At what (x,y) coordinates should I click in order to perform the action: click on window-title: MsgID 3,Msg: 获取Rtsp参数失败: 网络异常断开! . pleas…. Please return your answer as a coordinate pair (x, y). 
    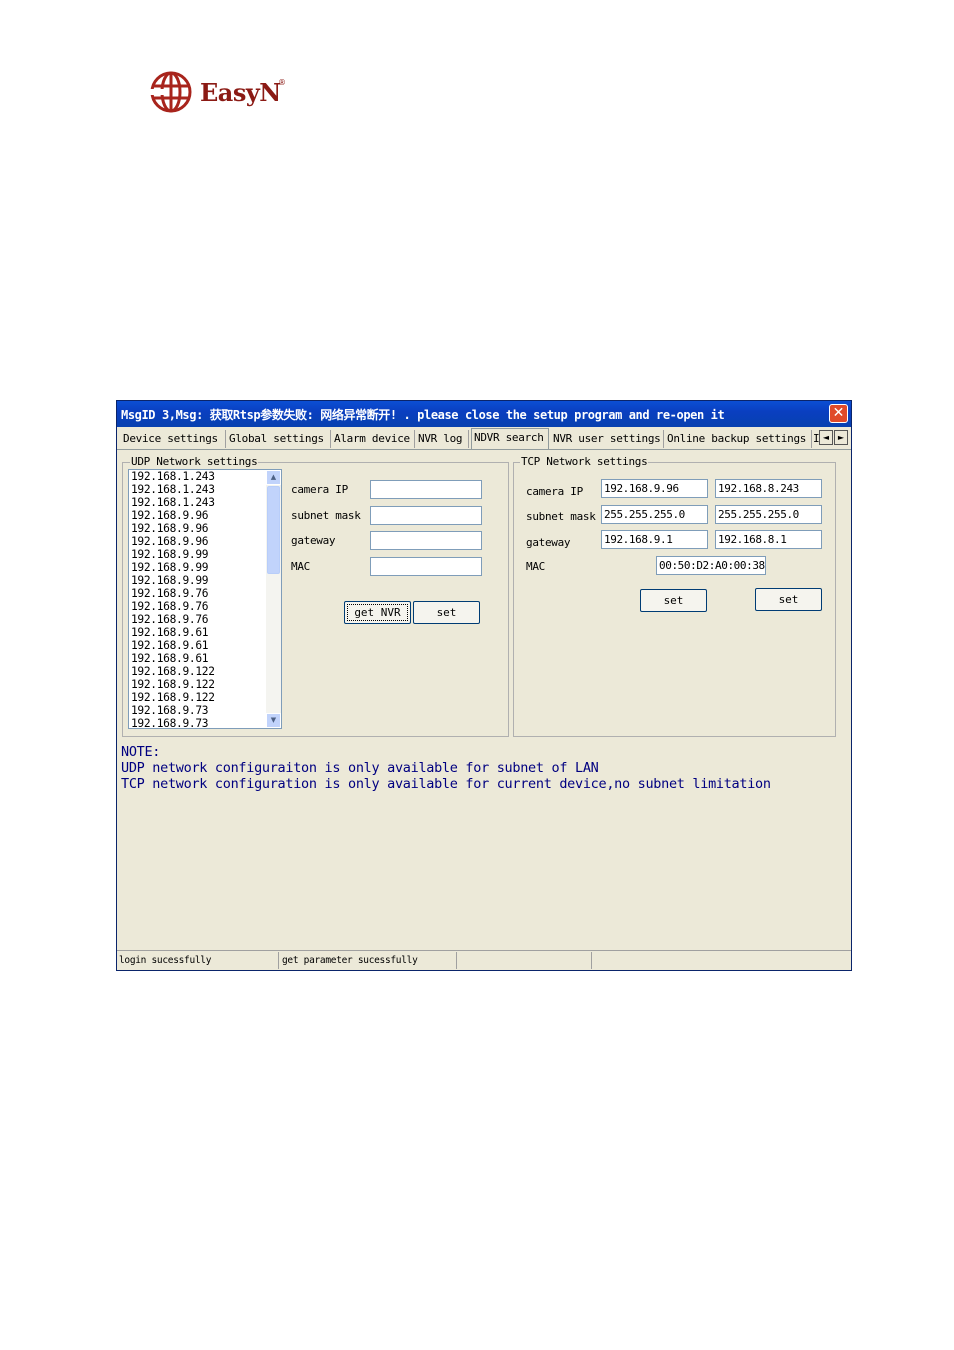
    Looking at the image, I should click on (423, 415).